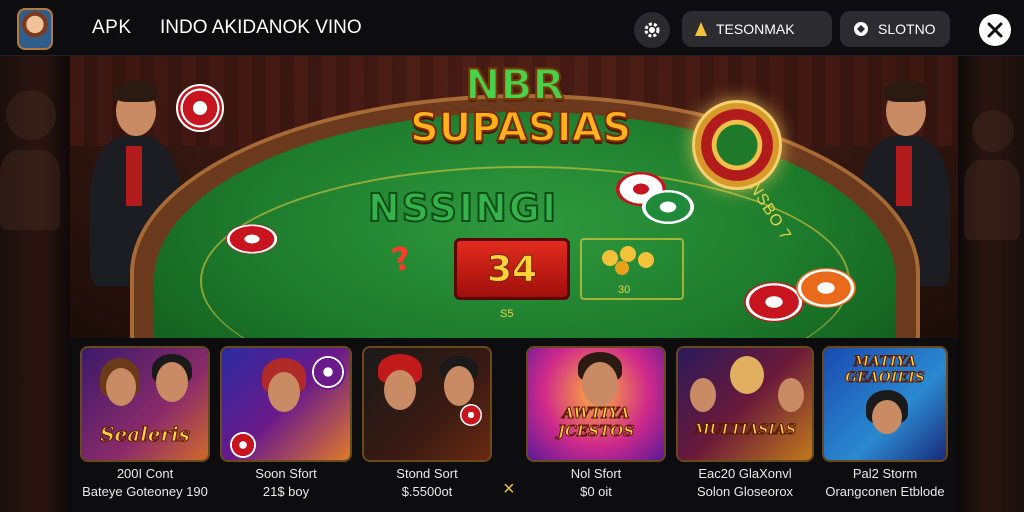  I want to click on game-card: MULTIASIAS, so click(745, 404).